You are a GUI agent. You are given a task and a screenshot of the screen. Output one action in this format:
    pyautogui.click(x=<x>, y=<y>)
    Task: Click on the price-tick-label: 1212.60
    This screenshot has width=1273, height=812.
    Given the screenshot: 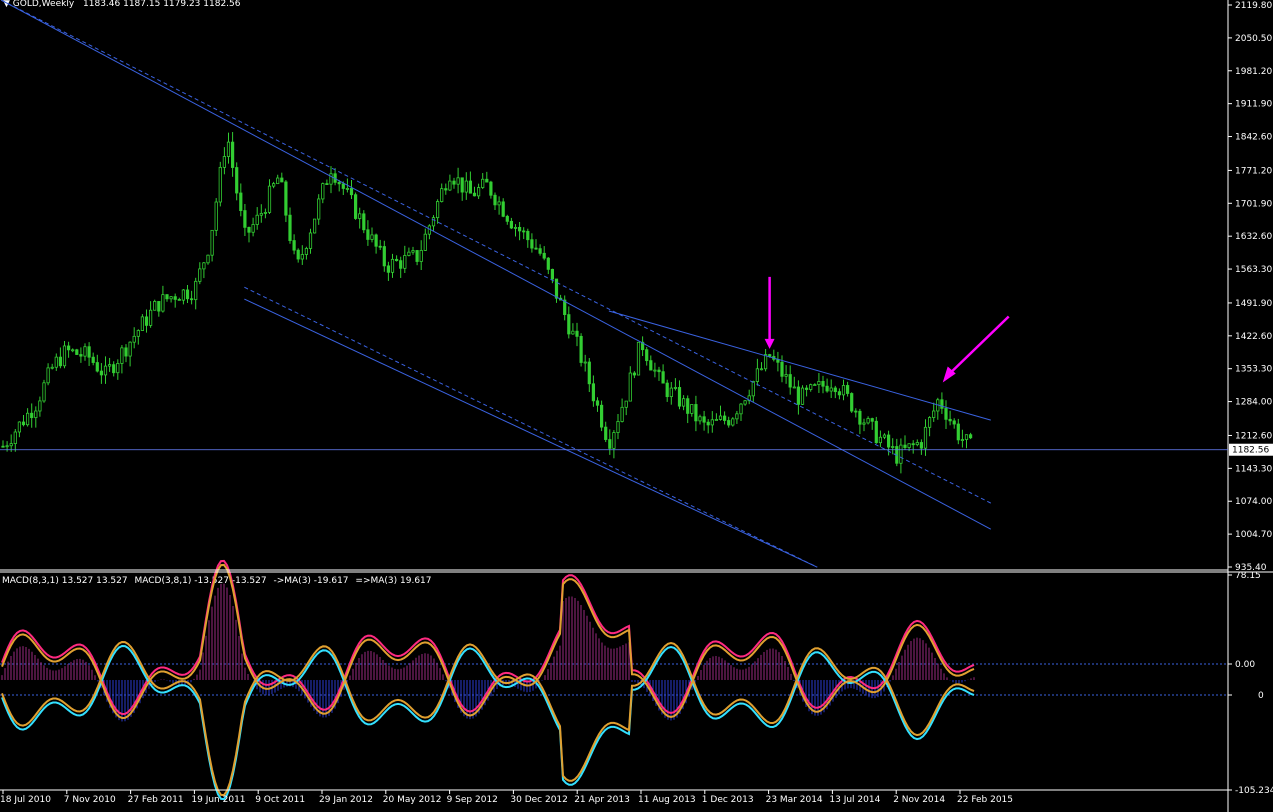 What is the action you would take?
    pyautogui.click(x=1253, y=436)
    